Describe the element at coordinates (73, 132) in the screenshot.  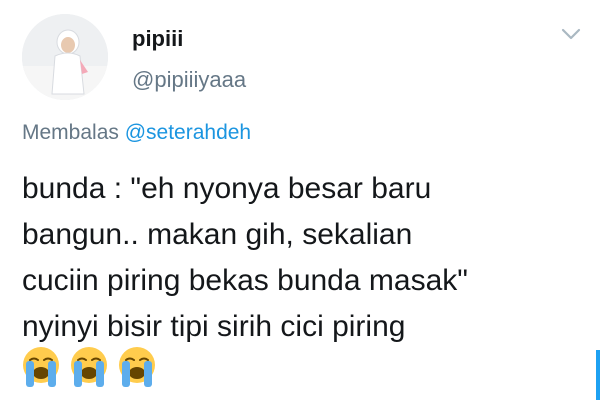
I see `reply-prefix: Membalas` at that location.